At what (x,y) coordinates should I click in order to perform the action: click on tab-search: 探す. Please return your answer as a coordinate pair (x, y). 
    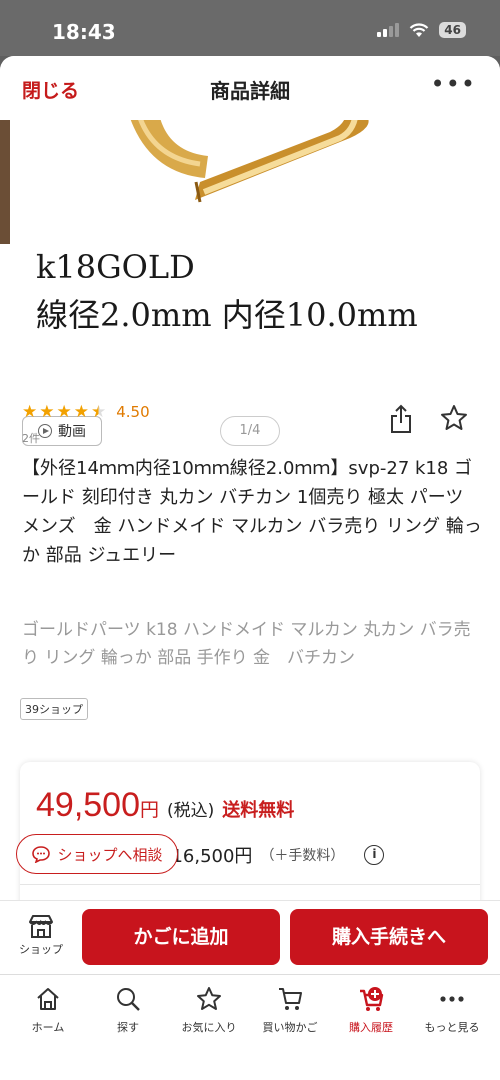
    Looking at the image, I should click on (128, 1010).